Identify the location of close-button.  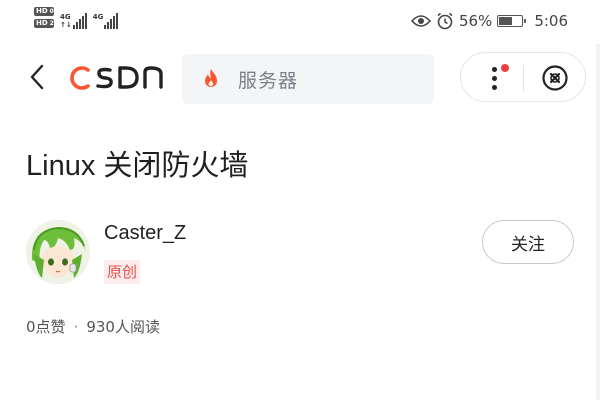
(555, 78).